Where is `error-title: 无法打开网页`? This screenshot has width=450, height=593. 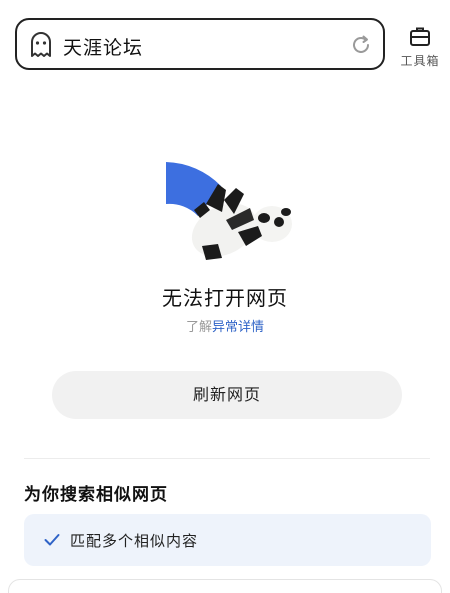 error-title: 无法打开网页 is located at coordinates (225, 298).